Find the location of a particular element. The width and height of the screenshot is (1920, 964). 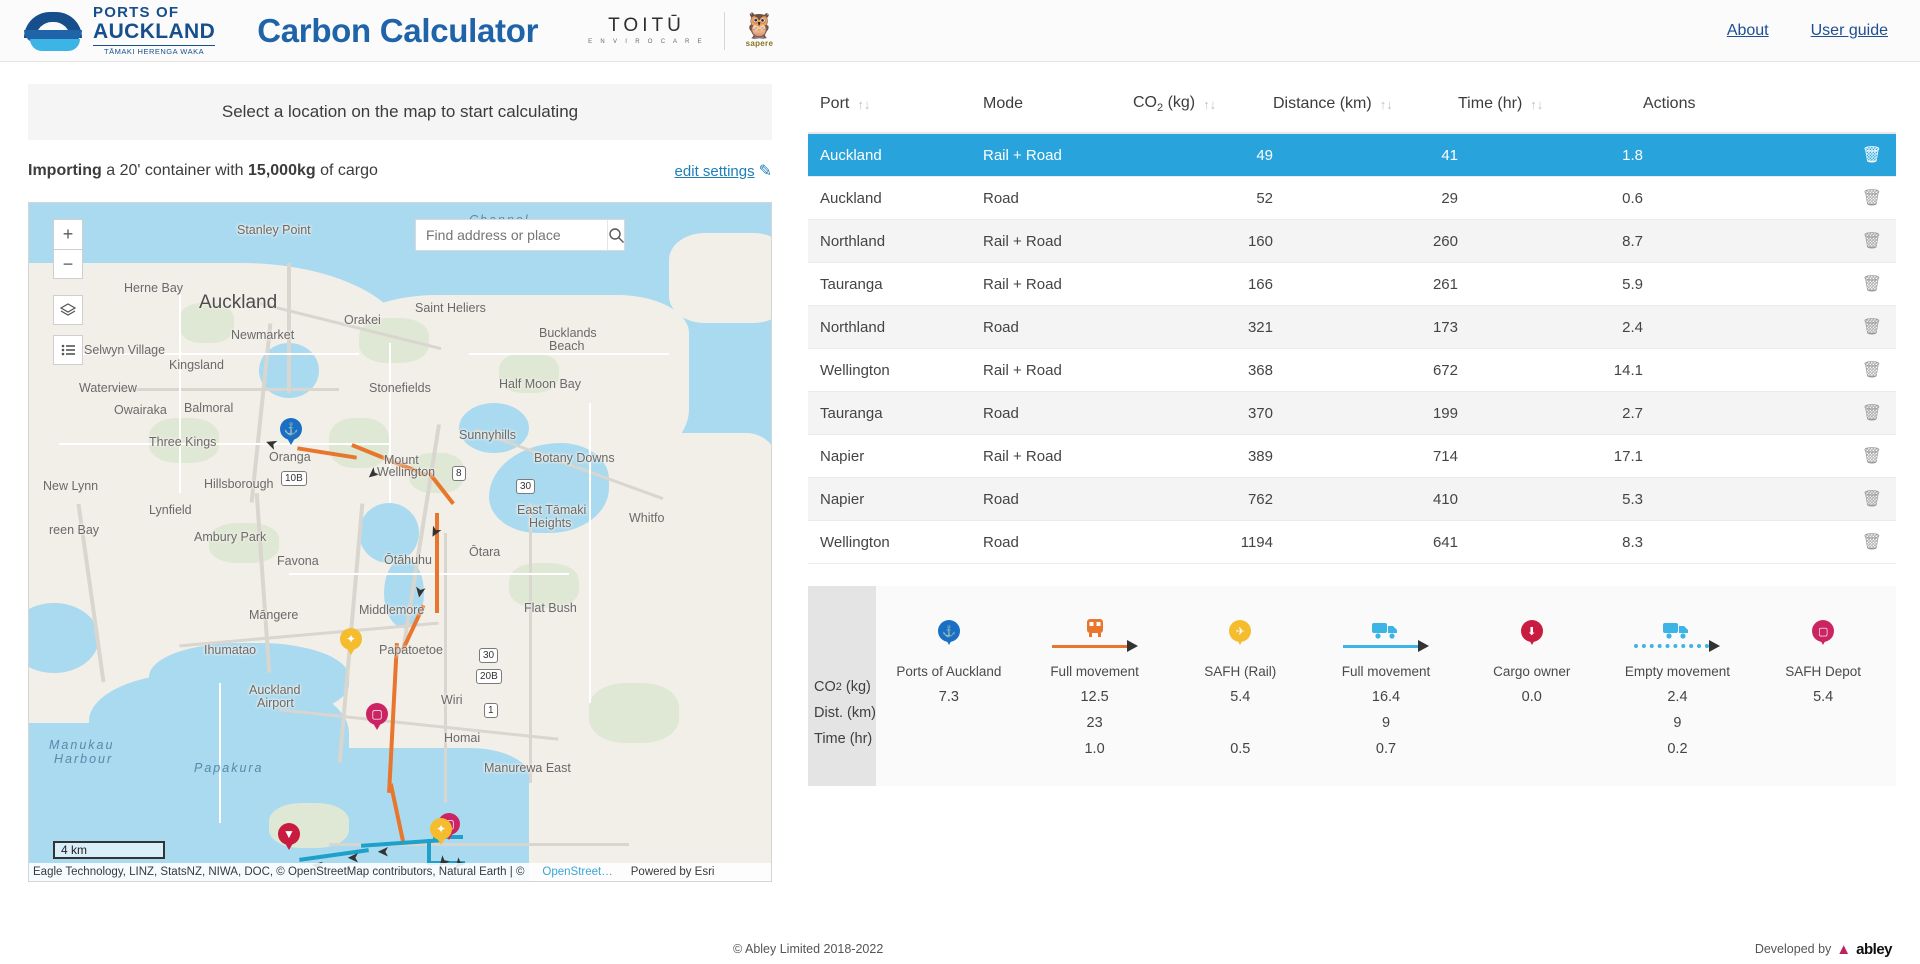

sort-icon-co2: ↑↓ is located at coordinates (1209, 104).